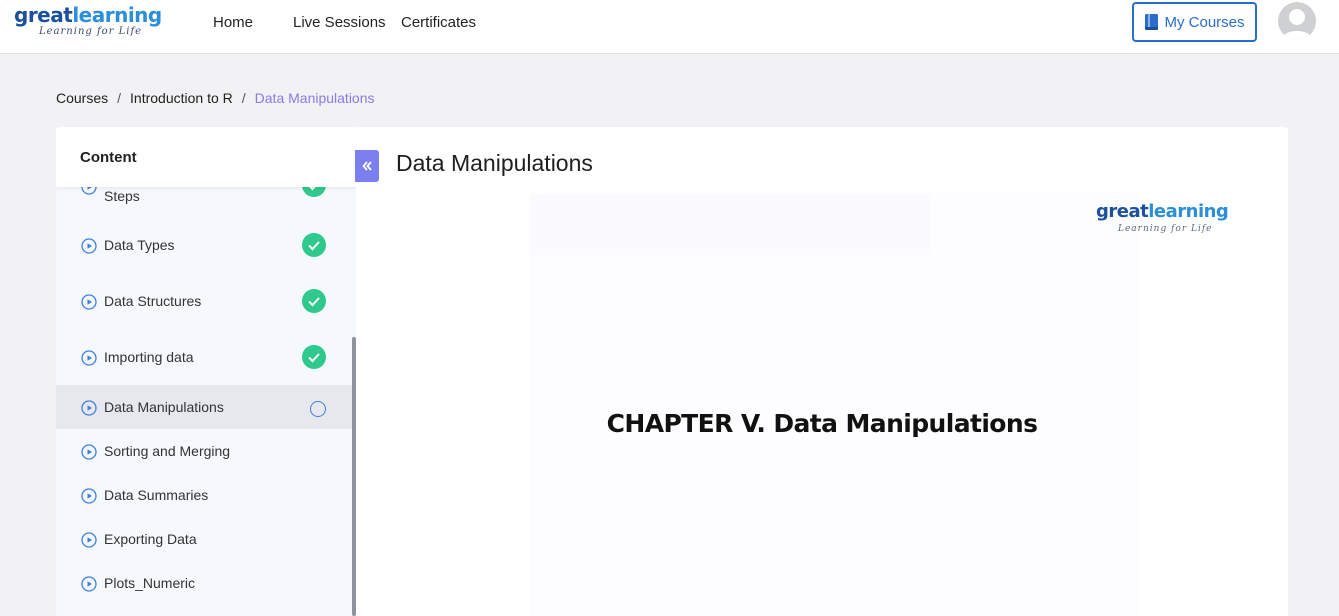  I want to click on lesson-label: Importing data, so click(149, 357).